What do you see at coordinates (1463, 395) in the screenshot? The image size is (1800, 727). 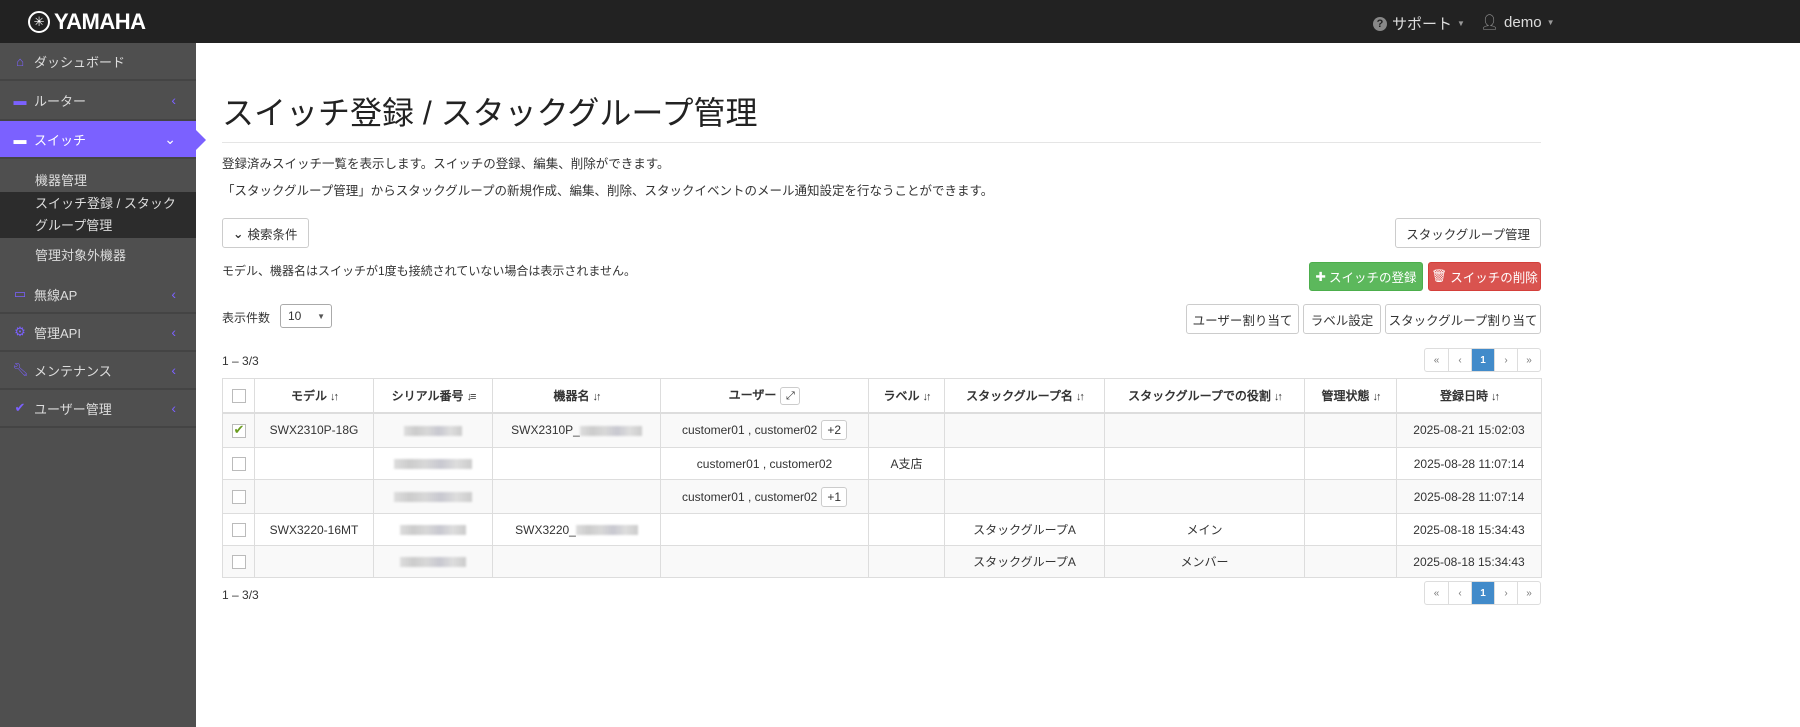 I see `header-label: 登録日時` at bounding box center [1463, 395].